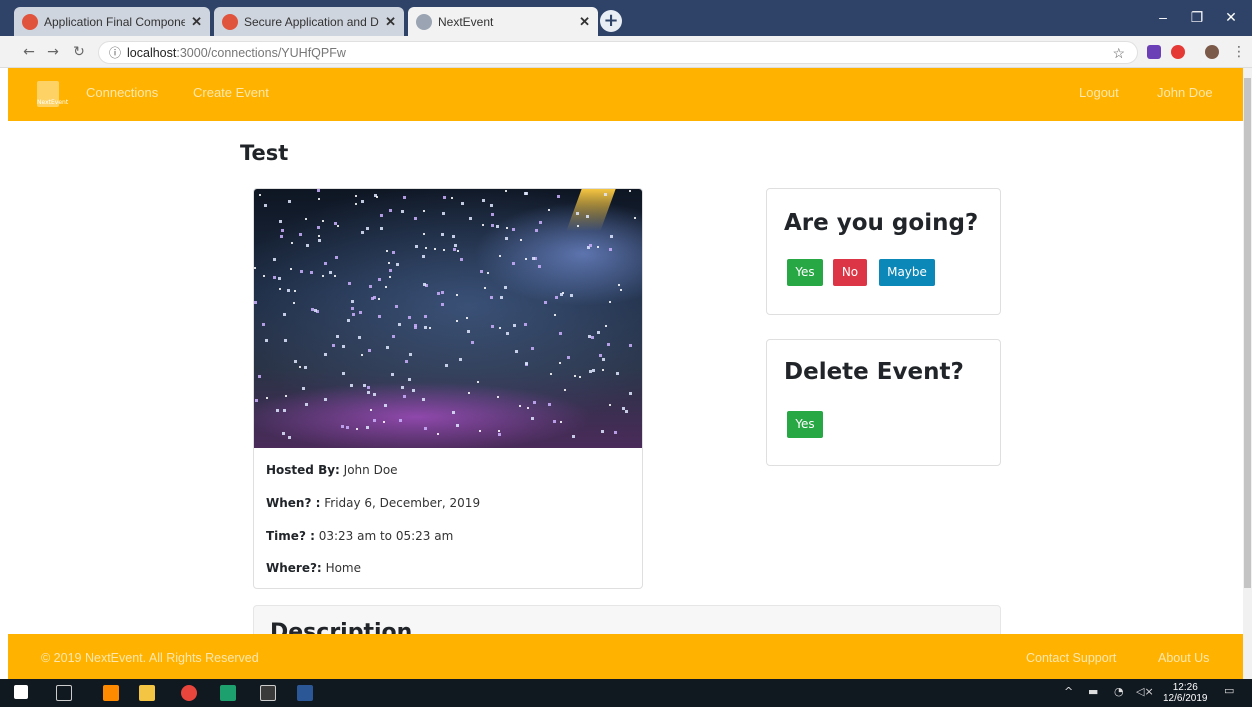 The width and height of the screenshot is (1252, 707). What do you see at coordinates (1183, 658) in the screenshot?
I see `footer-link-about-us: About Us` at bounding box center [1183, 658].